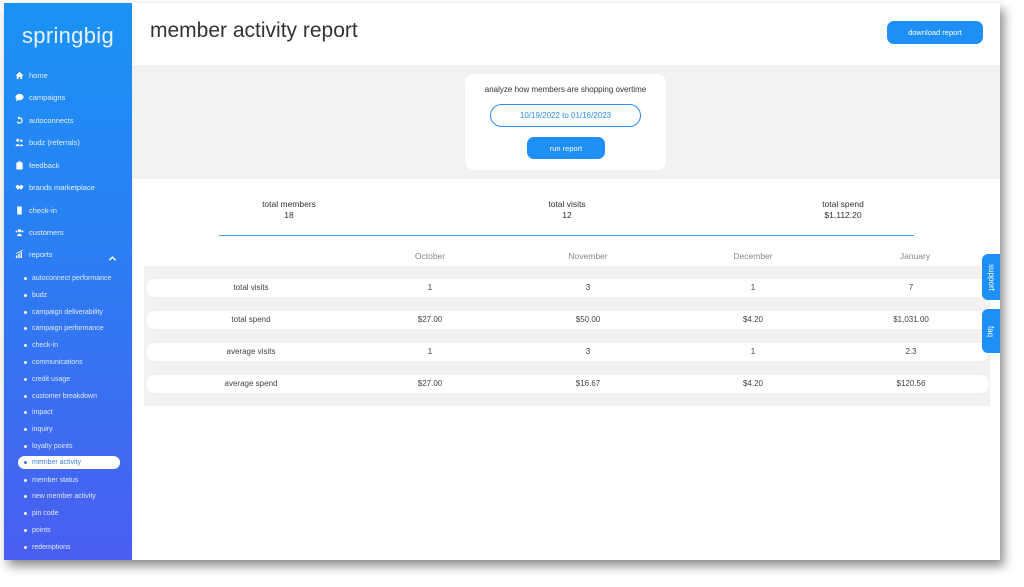 The width and height of the screenshot is (1024, 587). Describe the element at coordinates (19, 210) in the screenshot. I see `door-icon` at that location.